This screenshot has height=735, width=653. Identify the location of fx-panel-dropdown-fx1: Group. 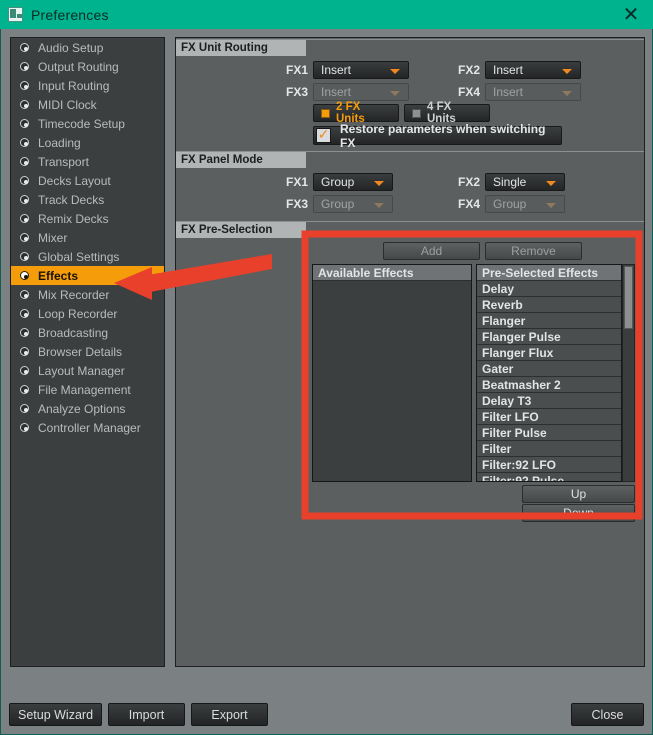
(353, 182).